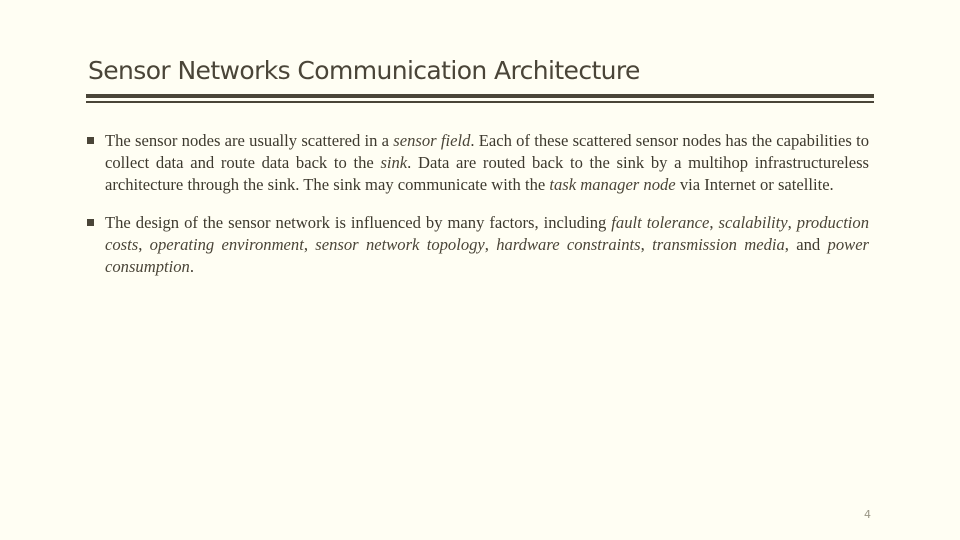 This screenshot has width=960, height=540. What do you see at coordinates (480, 102) in the screenshot?
I see `title-divider-thin` at bounding box center [480, 102].